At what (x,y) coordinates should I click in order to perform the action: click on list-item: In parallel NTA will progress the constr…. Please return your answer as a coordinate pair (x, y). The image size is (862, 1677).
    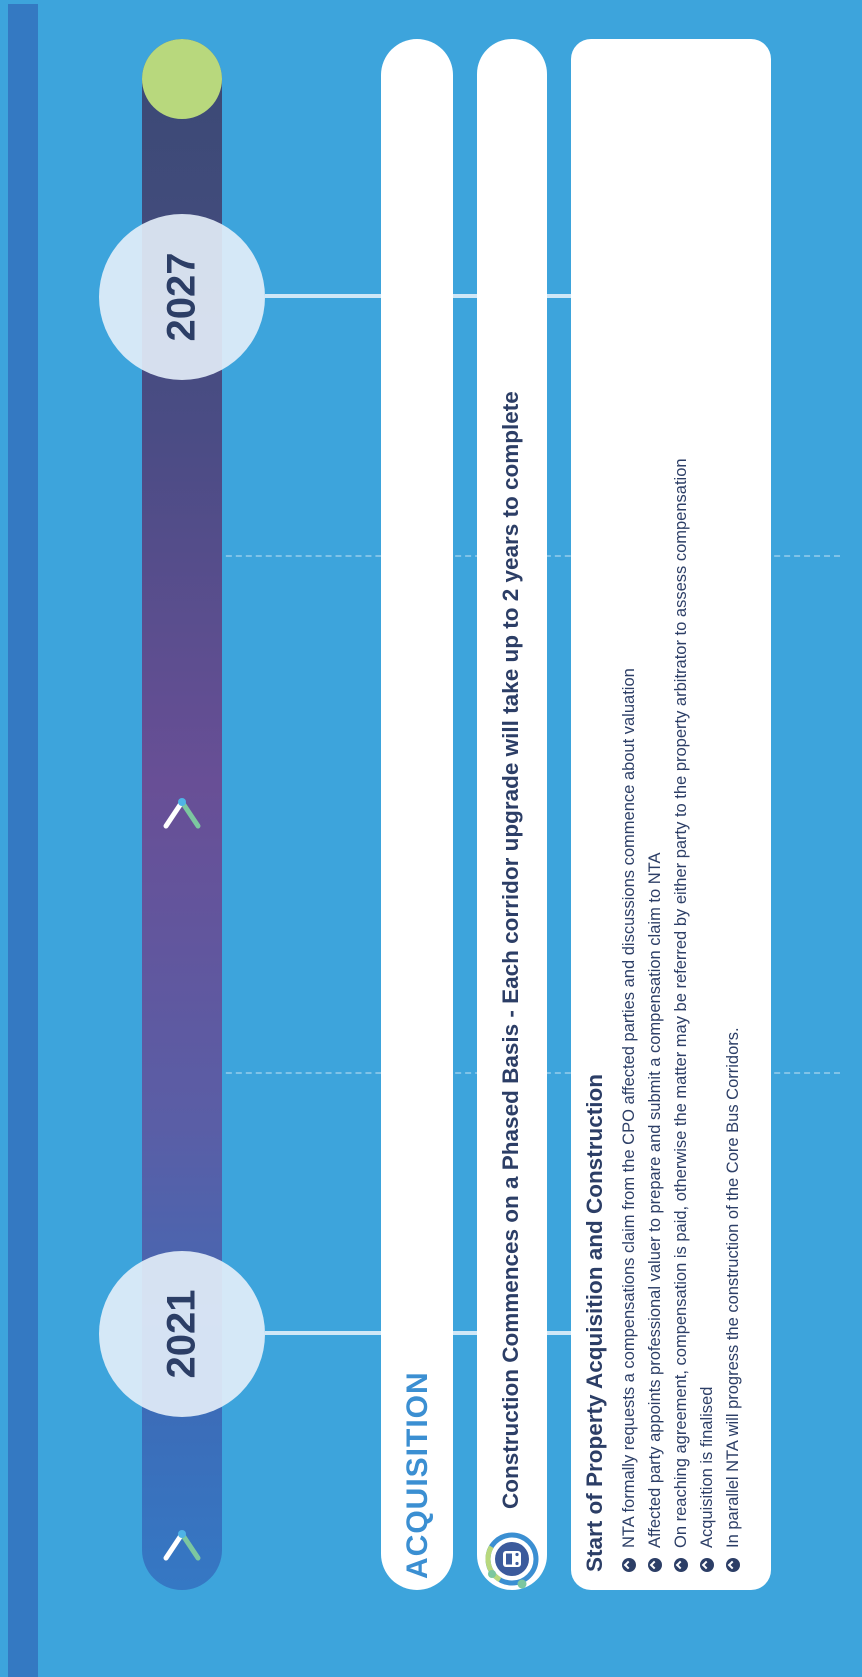
    Looking at the image, I should click on (733, 1015).